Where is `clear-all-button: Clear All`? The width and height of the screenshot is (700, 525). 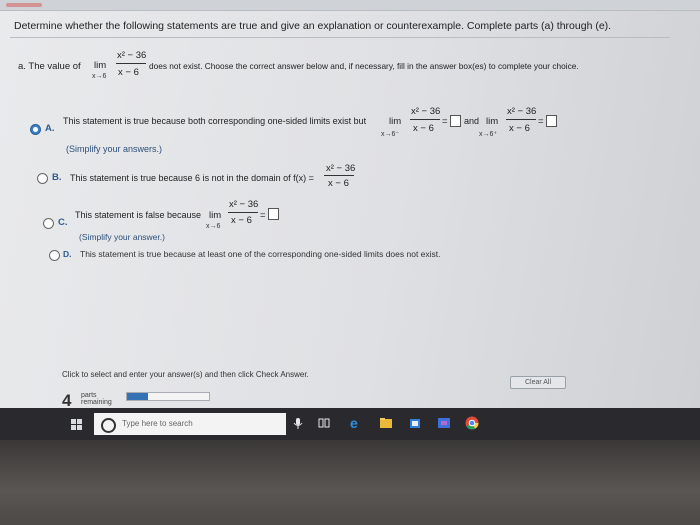 clear-all-button: Clear All is located at coordinates (538, 382).